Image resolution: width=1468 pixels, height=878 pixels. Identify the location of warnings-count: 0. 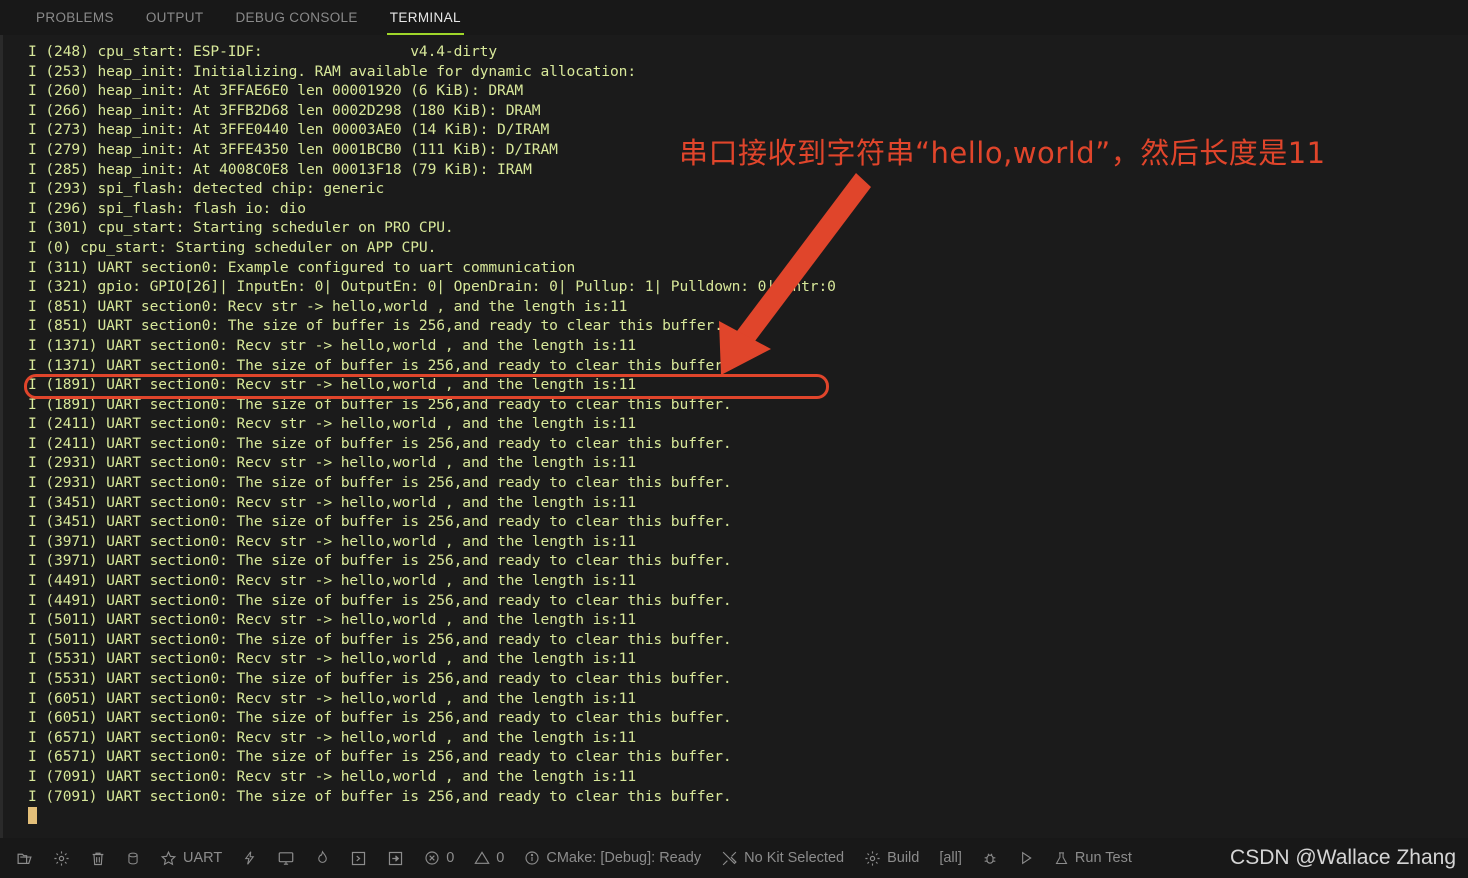
(489, 858).